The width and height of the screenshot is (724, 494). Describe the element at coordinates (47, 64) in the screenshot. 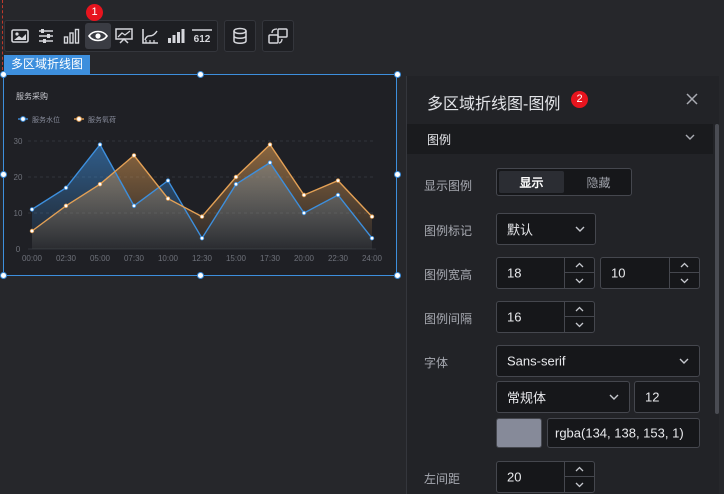

I see `component-label: 多区域折线图` at that location.